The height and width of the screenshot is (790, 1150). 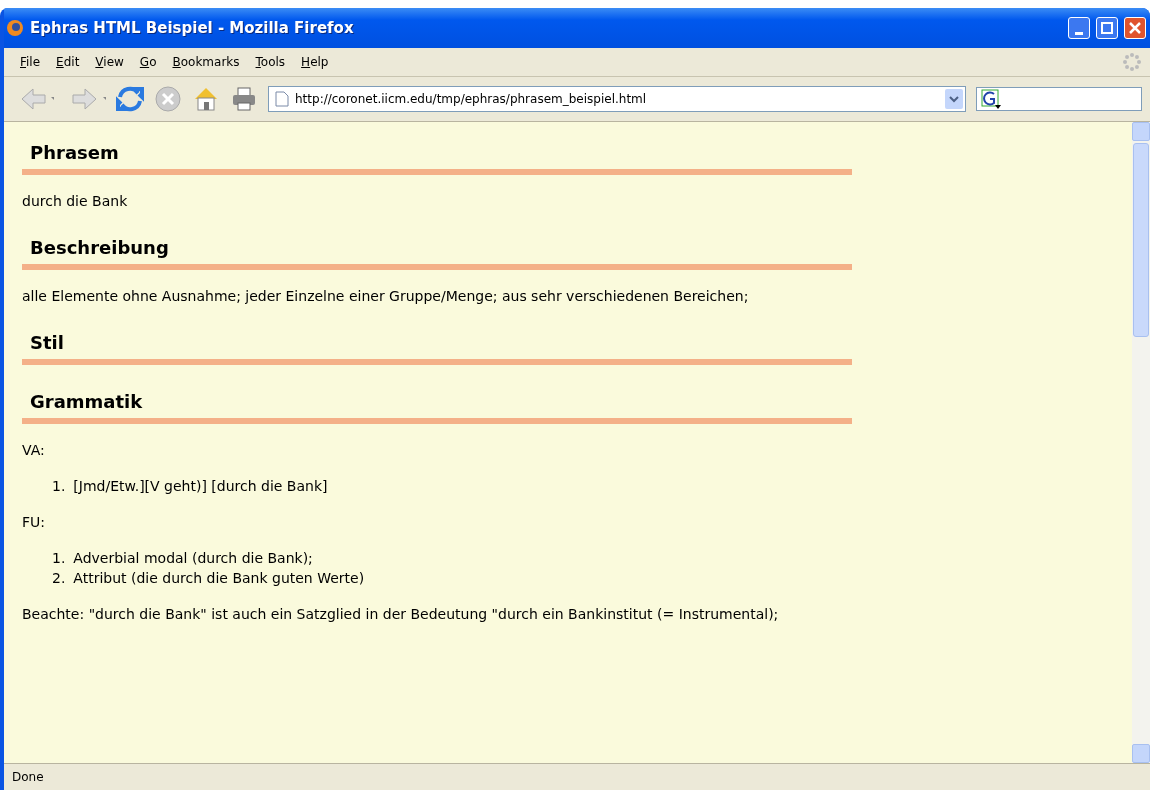 What do you see at coordinates (130, 99) in the screenshot?
I see `reload-icon` at bounding box center [130, 99].